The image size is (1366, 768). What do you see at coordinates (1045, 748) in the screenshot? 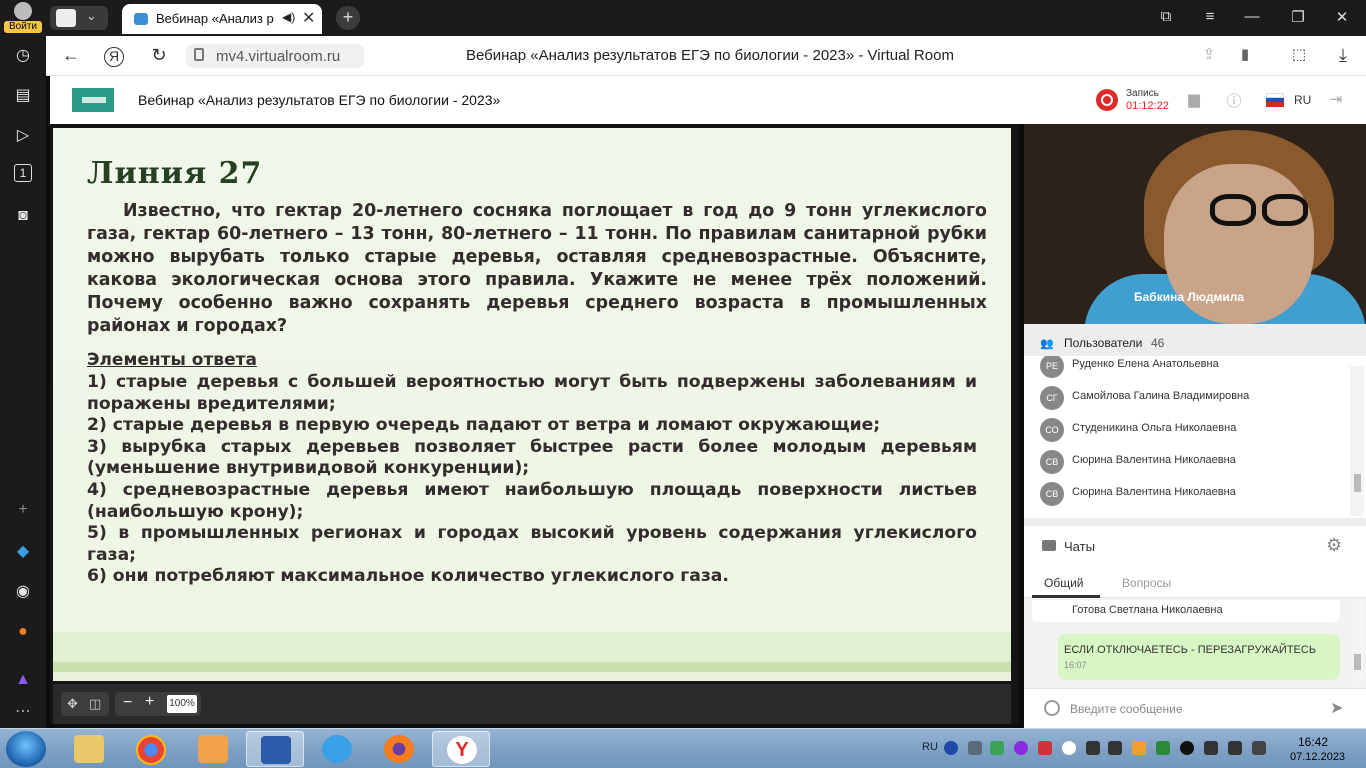
I see `tray-antivirus-icon` at bounding box center [1045, 748].